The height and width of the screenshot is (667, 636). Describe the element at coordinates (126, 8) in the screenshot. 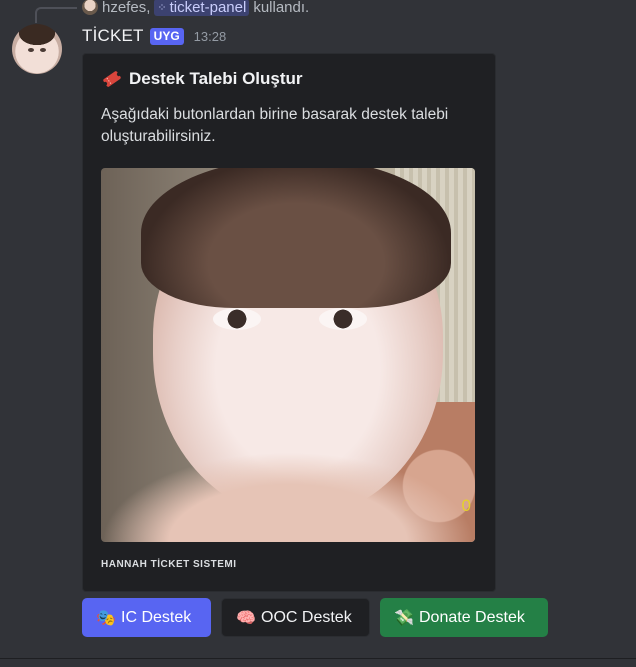

I see `reply-username: hzefes,` at that location.